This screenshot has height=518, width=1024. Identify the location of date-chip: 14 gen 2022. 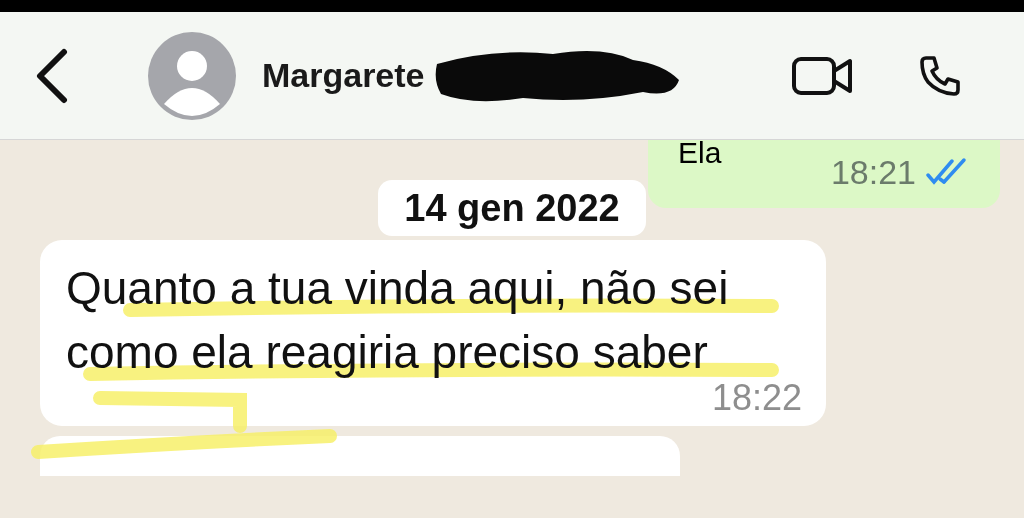
(512, 208).